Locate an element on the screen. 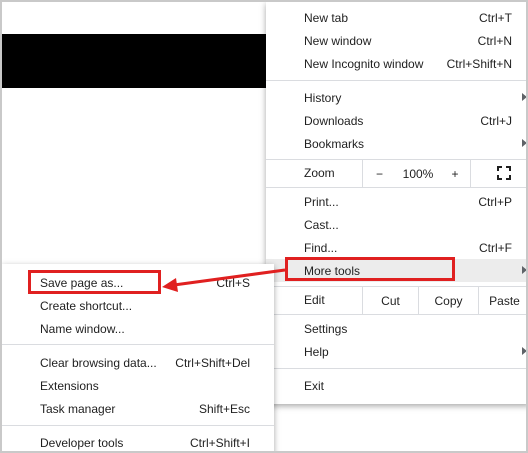 This screenshot has height=453, width=528. menu-item-label: Extensions is located at coordinates (69, 385).